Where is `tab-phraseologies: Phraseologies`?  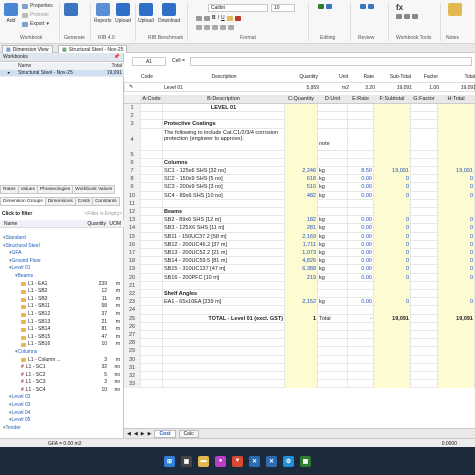
tab-phraseologies: Phraseologies is located at coordinates (55, 189).